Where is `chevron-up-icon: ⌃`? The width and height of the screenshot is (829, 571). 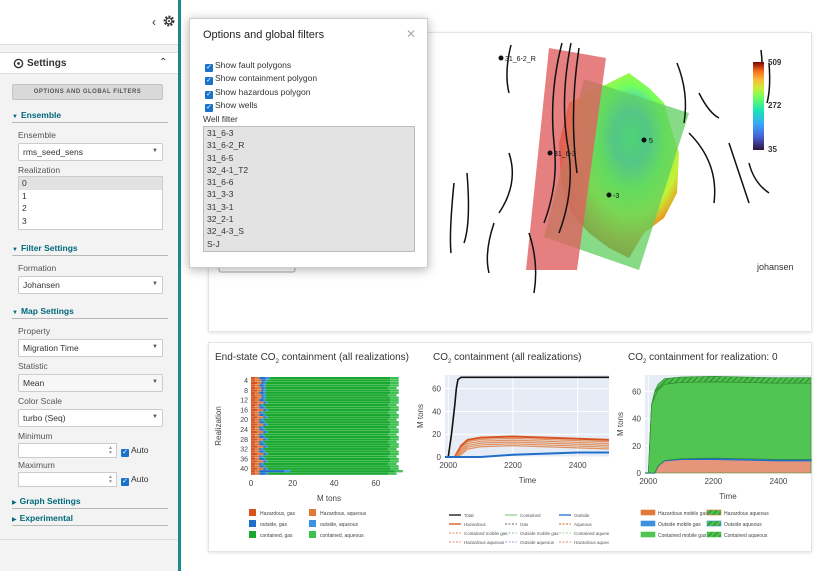
chevron-up-icon: ⌃ is located at coordinates (163, 62).